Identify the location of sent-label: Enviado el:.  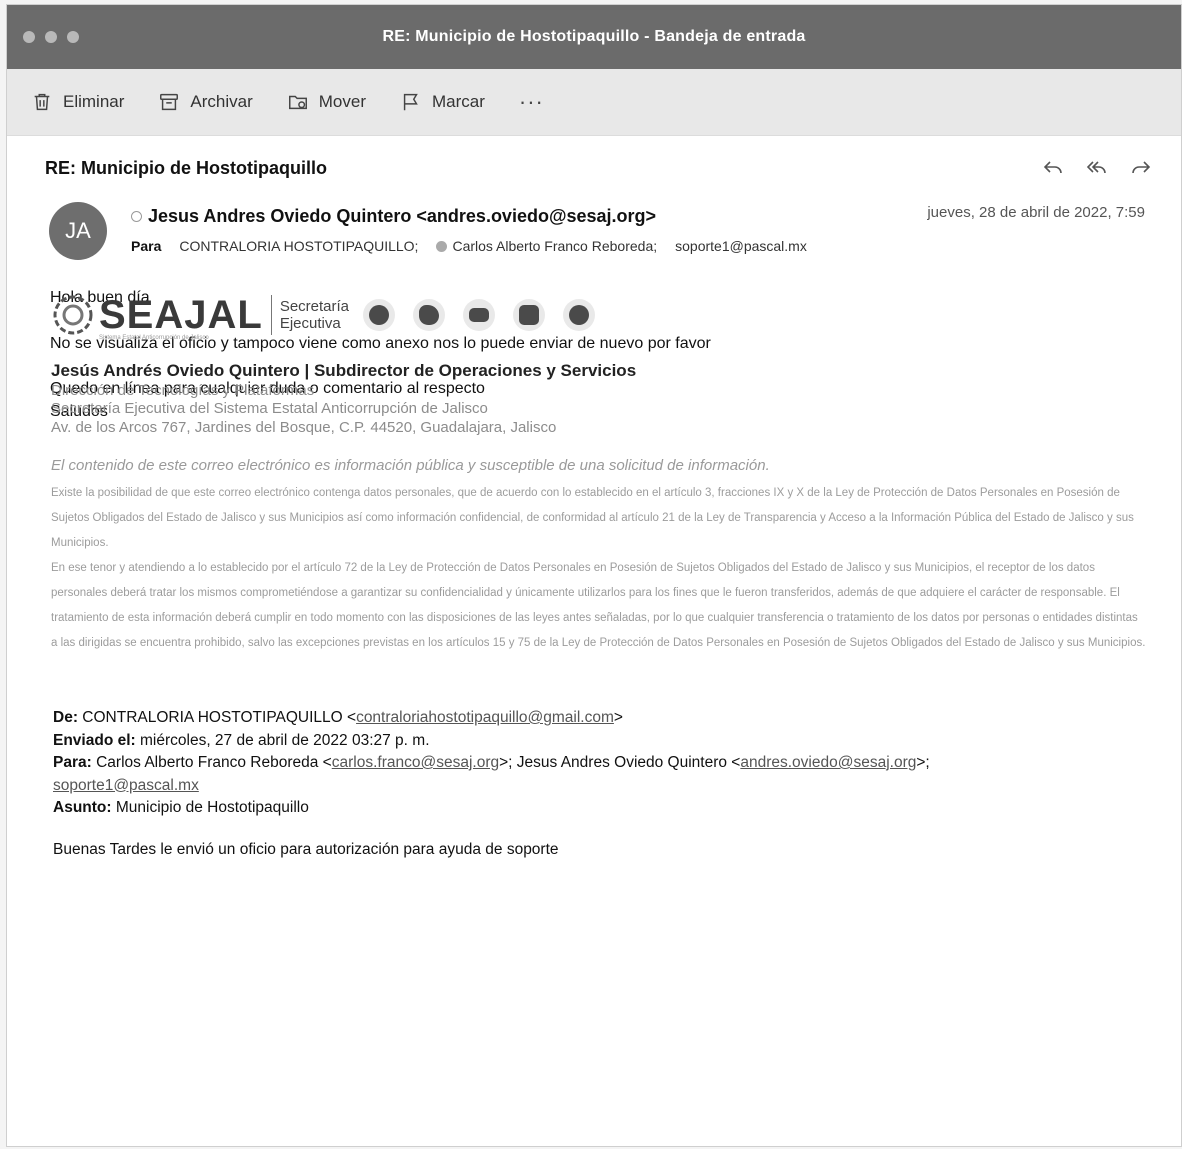
(94, 740).